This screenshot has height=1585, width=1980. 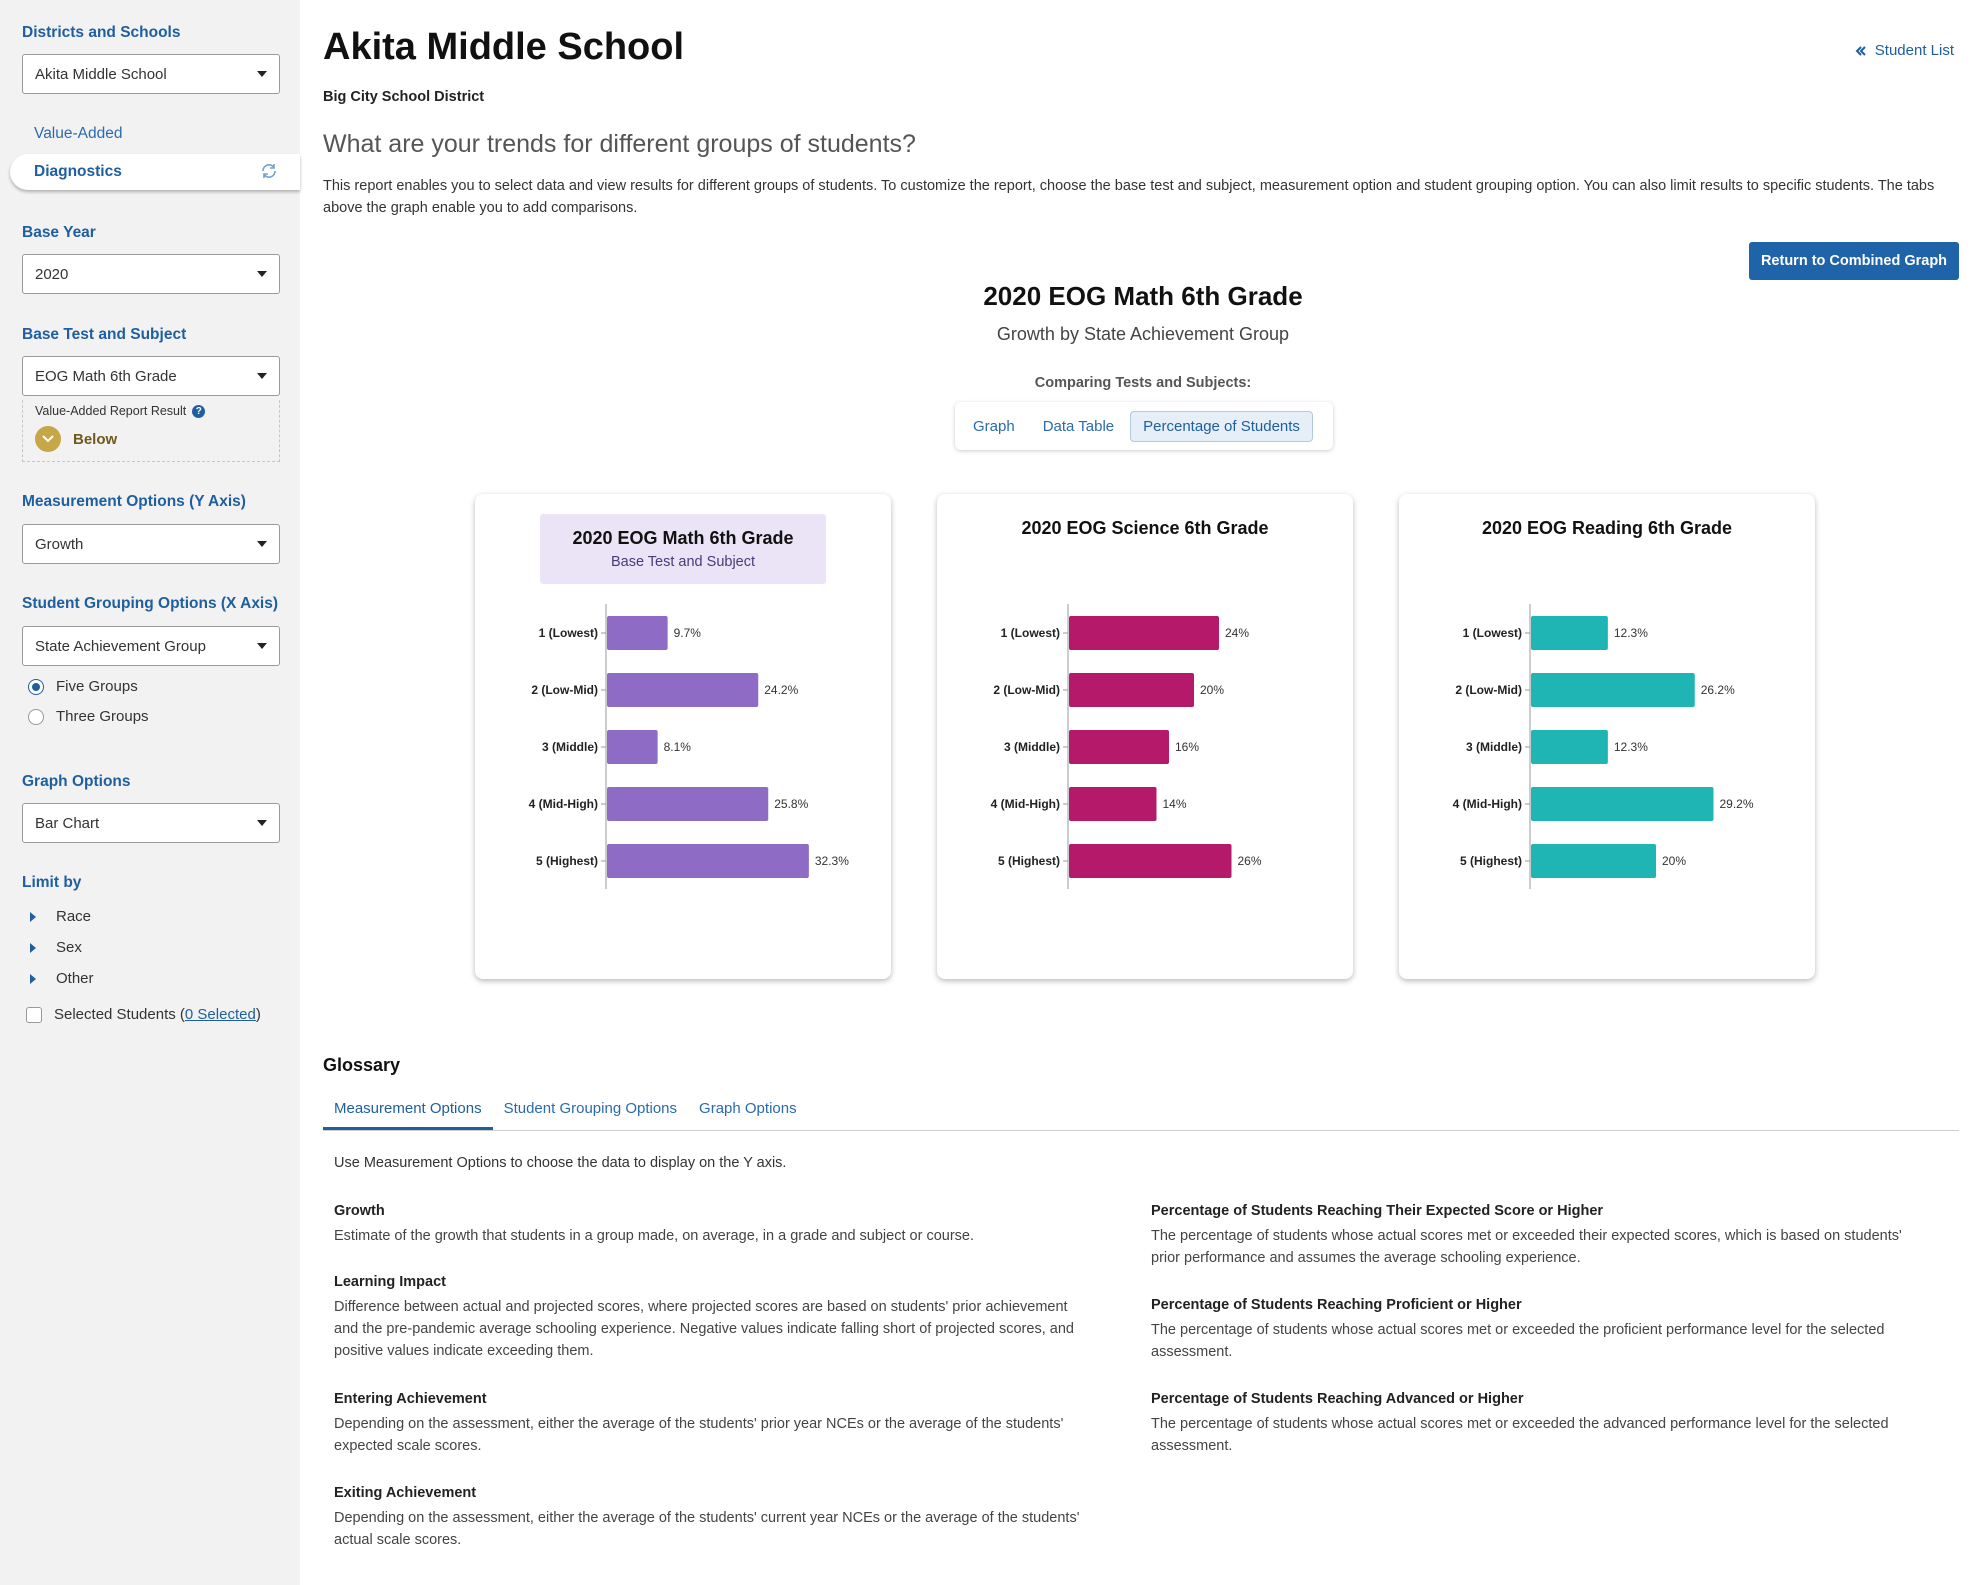 What do you see at coordinates (36, 686) in the screenshot?
I see `radio-selected-icon` at bounding box center [36, 686].